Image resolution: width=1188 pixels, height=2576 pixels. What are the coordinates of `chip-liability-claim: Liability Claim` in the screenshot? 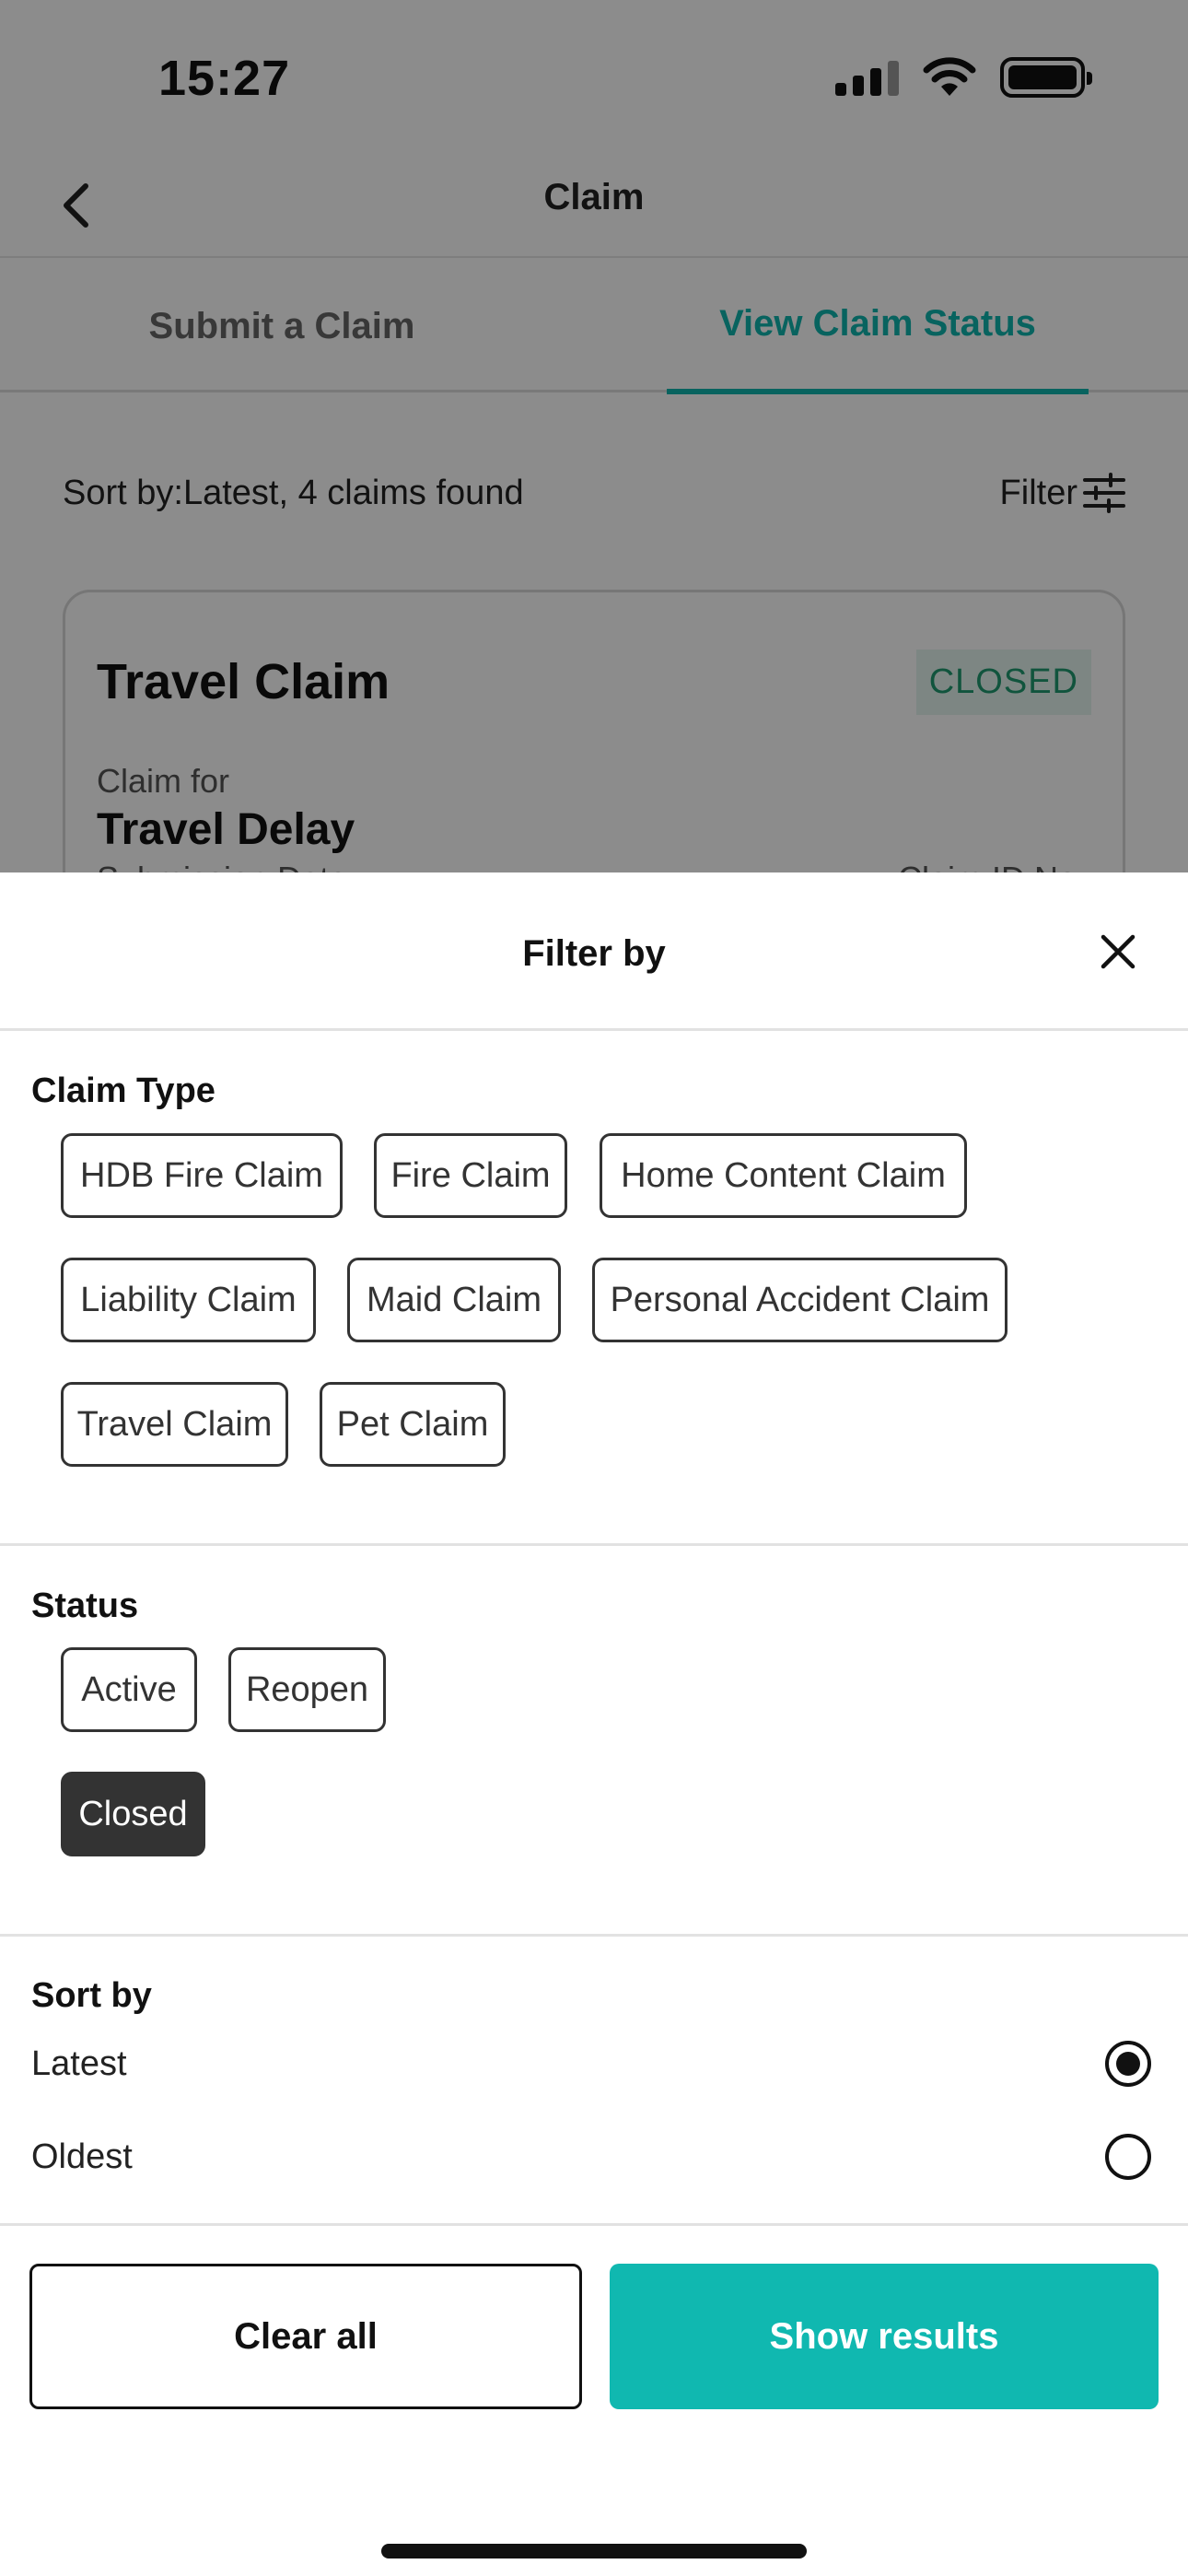 It's located at (189, 1300).